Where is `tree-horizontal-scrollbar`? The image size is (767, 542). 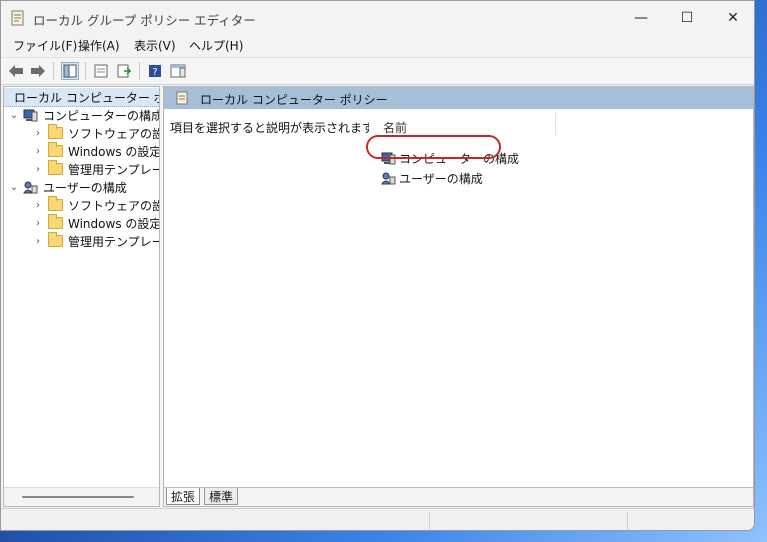
tree-horizontal-scrollbar is located at coordinates (81, 496).